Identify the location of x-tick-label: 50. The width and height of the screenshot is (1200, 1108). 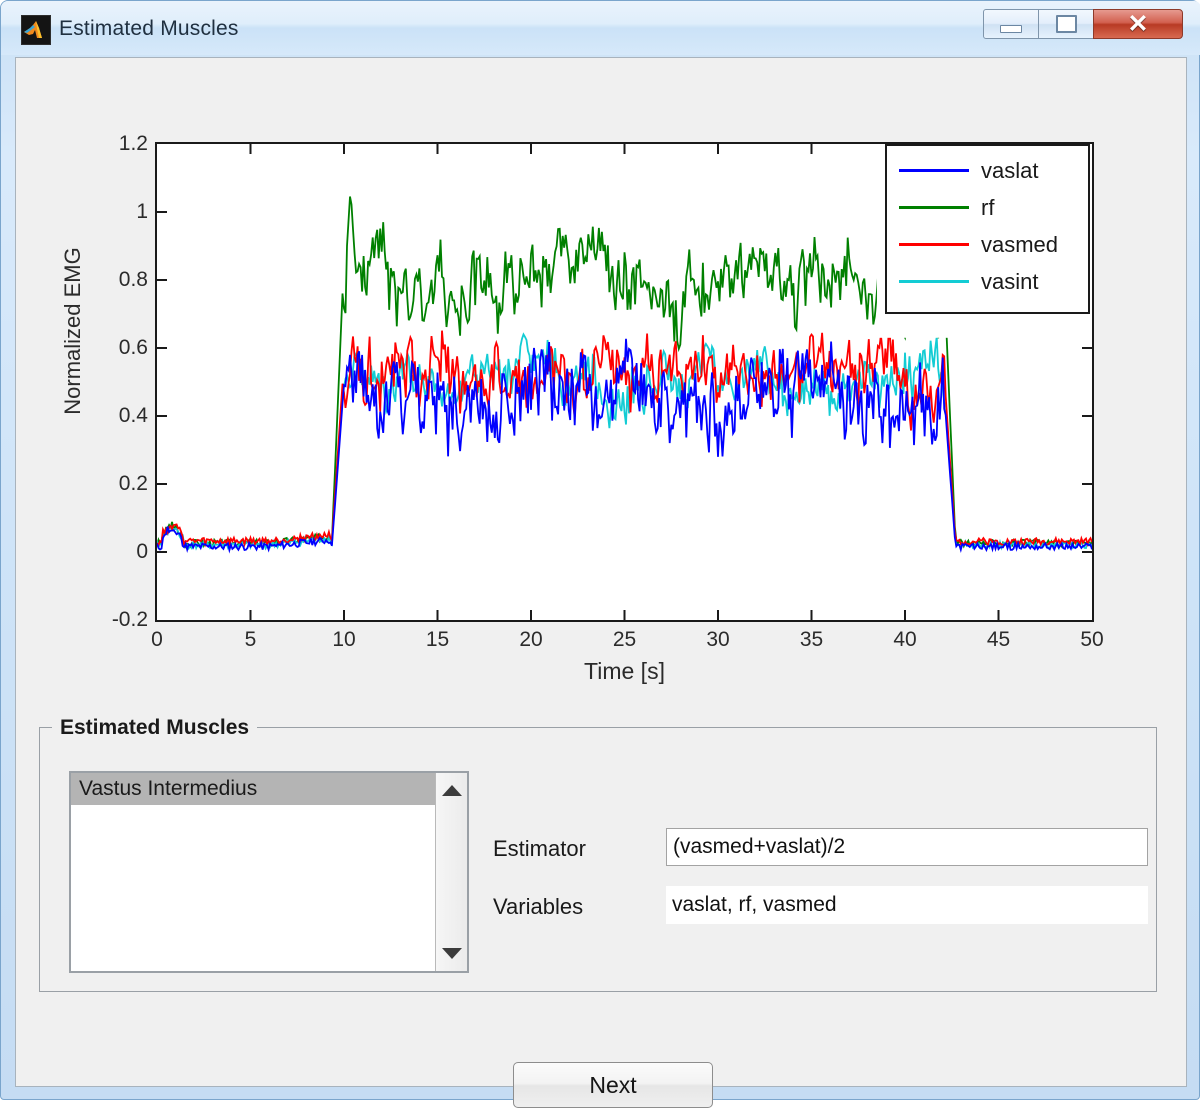
(1092, 639).